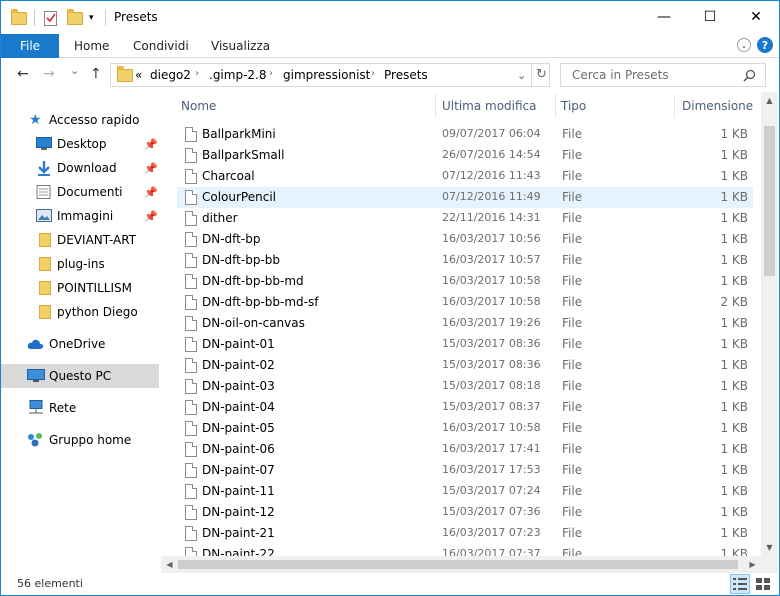  I want to click on sidebar-item-plug-ins: plug-ins, so click(80, 264).